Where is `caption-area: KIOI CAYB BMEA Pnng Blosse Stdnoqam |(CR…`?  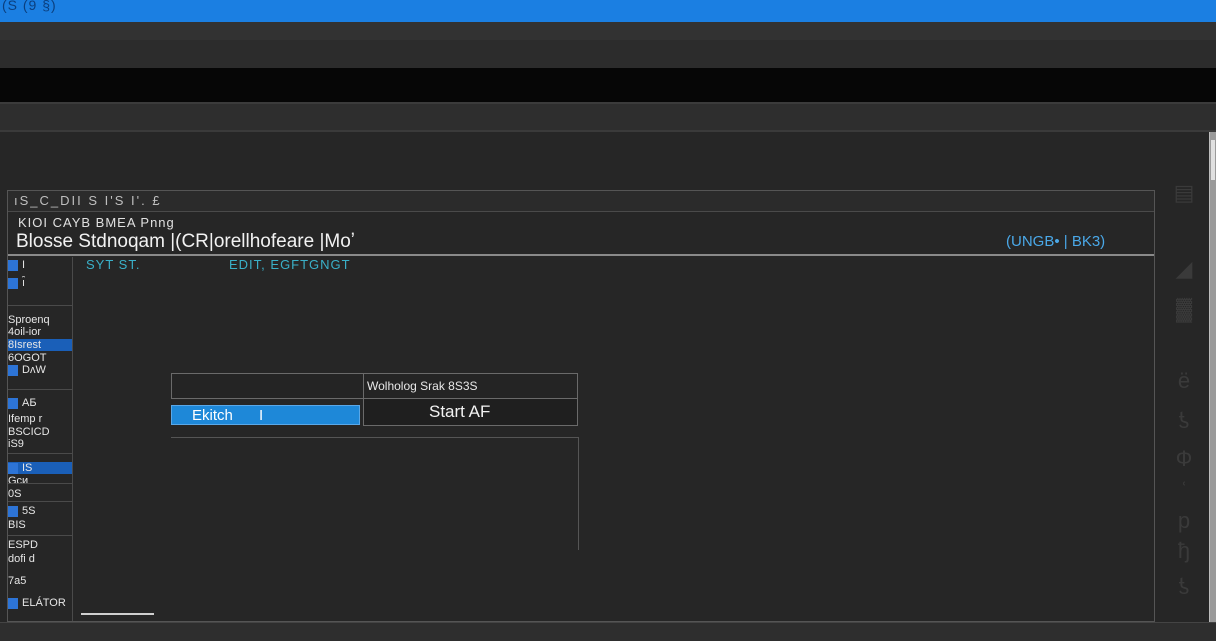 caption-area: KIOI CAYB BMEA Pnng Blosse Stdnoqam |(CR… is located at coordinates (581, 234).